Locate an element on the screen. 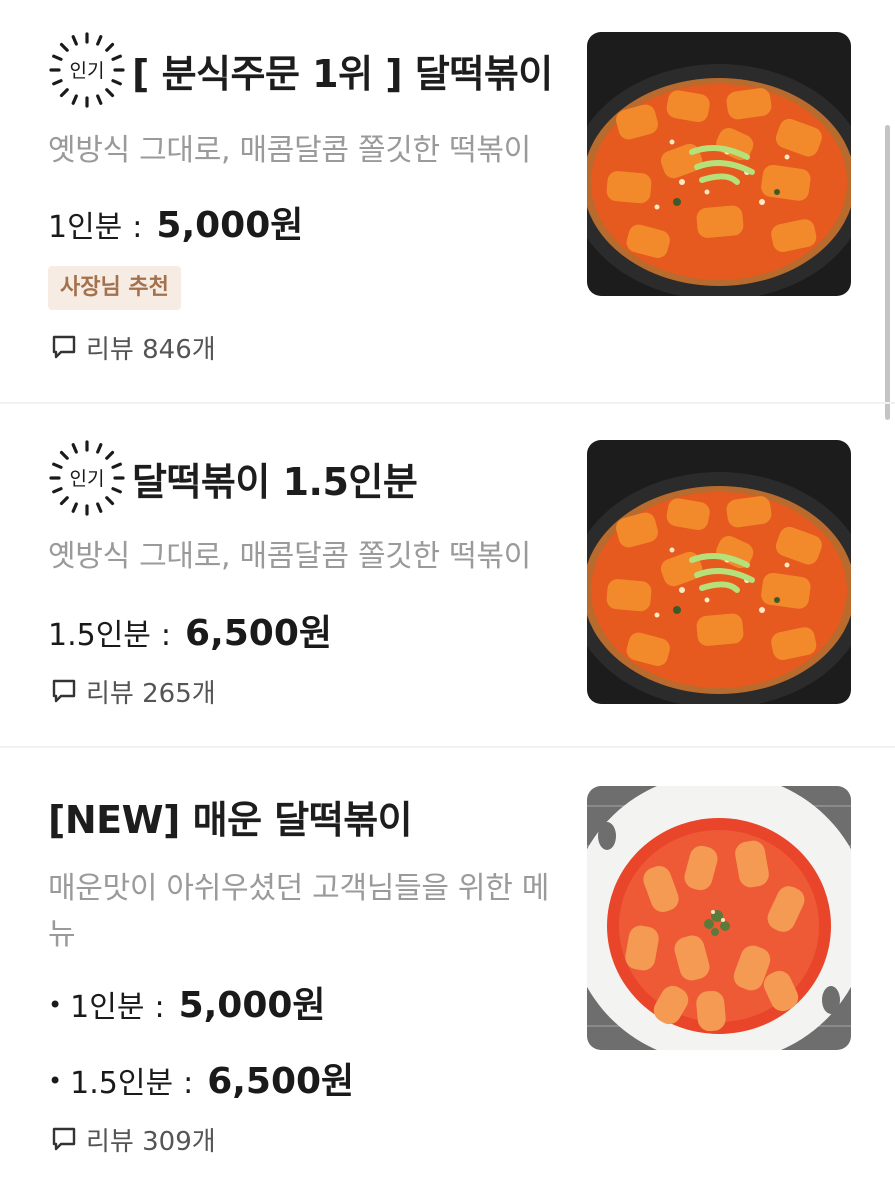  review-count-text: 리뷰 846개 is located at coordinates (151, 349).